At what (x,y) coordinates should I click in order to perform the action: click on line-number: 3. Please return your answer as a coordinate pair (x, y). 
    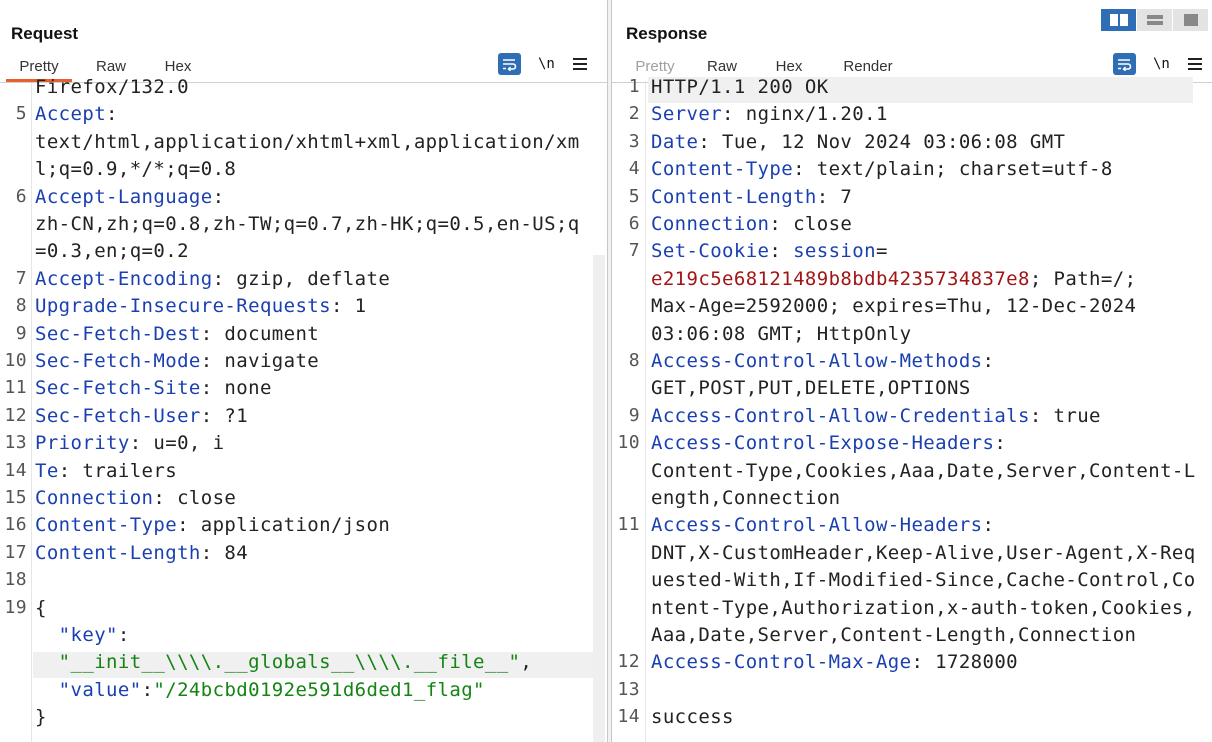
    Looking at the image, I should click on (634, 141).